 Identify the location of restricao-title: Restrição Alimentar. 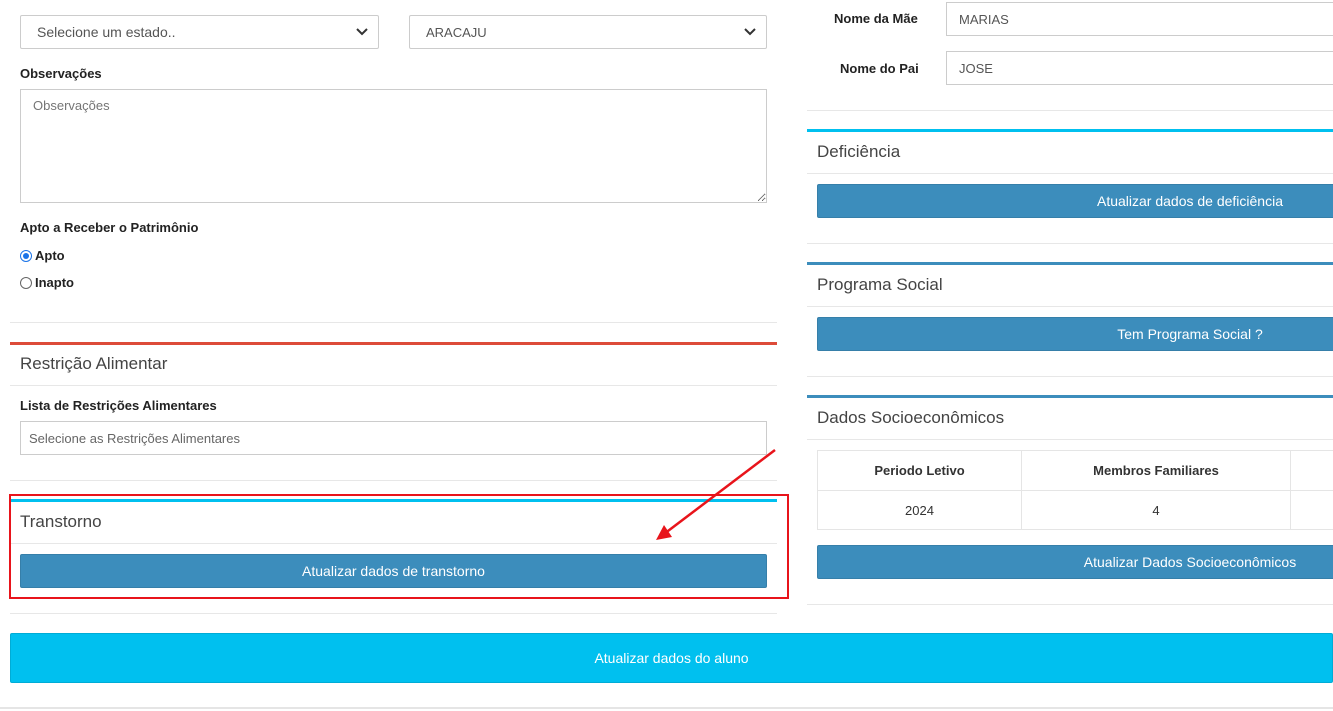
(94, 363).